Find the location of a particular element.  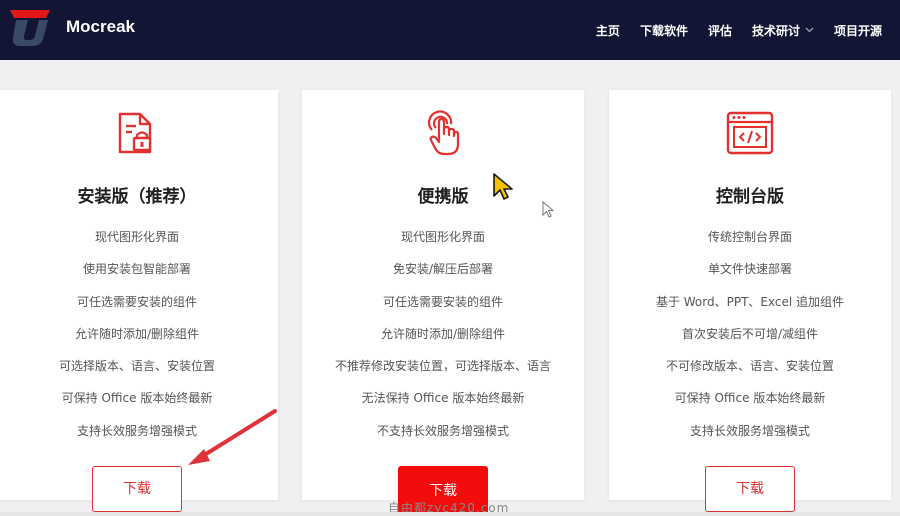

download-button-console: 下载 is located at coordinates (750, 489).